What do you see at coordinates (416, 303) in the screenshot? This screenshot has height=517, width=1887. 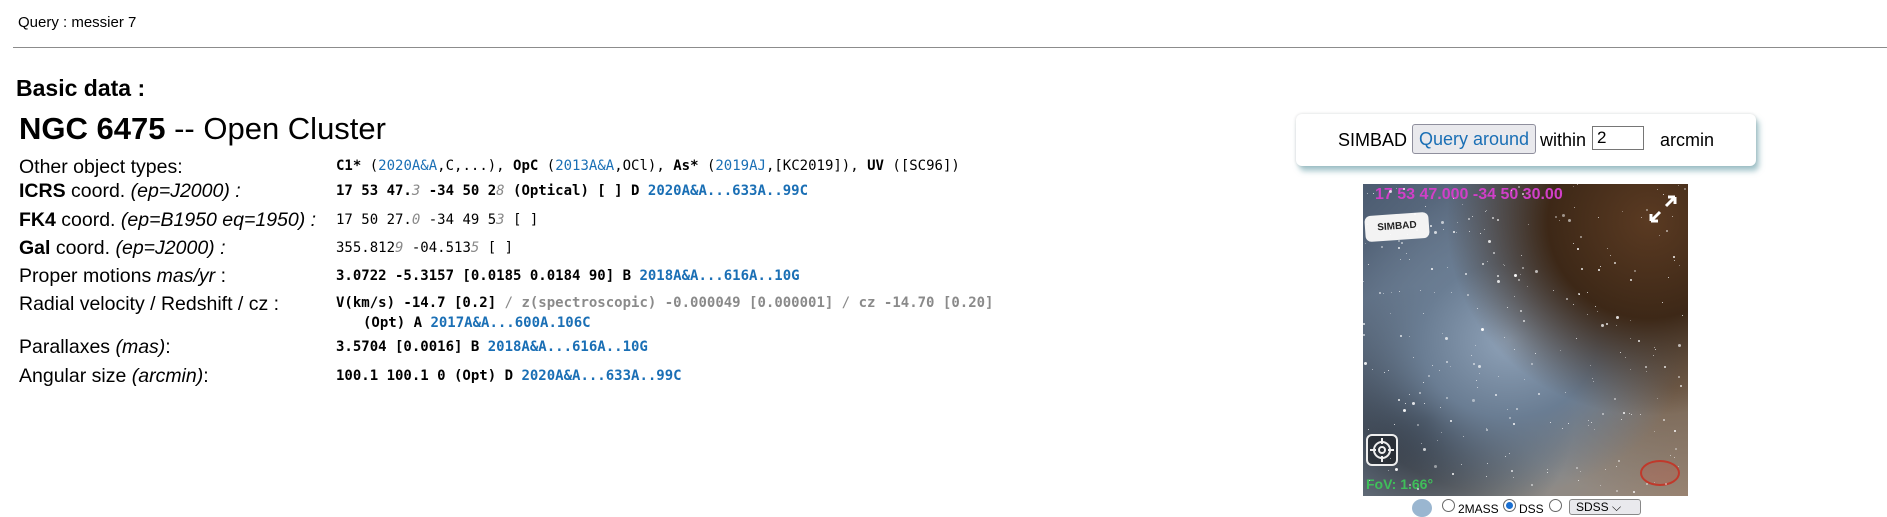 I see `value-radial-velocity-part: V(km/s) -14.7 [0.2]` at bounding box center [416, 303].